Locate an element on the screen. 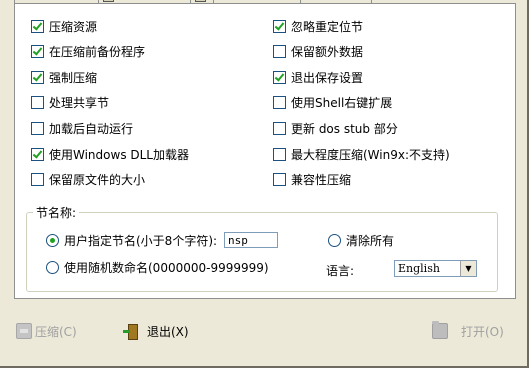 The width and height of the screenshot is (529, 368). option-label: 压缩资源 is located at coordinates (73, 26).